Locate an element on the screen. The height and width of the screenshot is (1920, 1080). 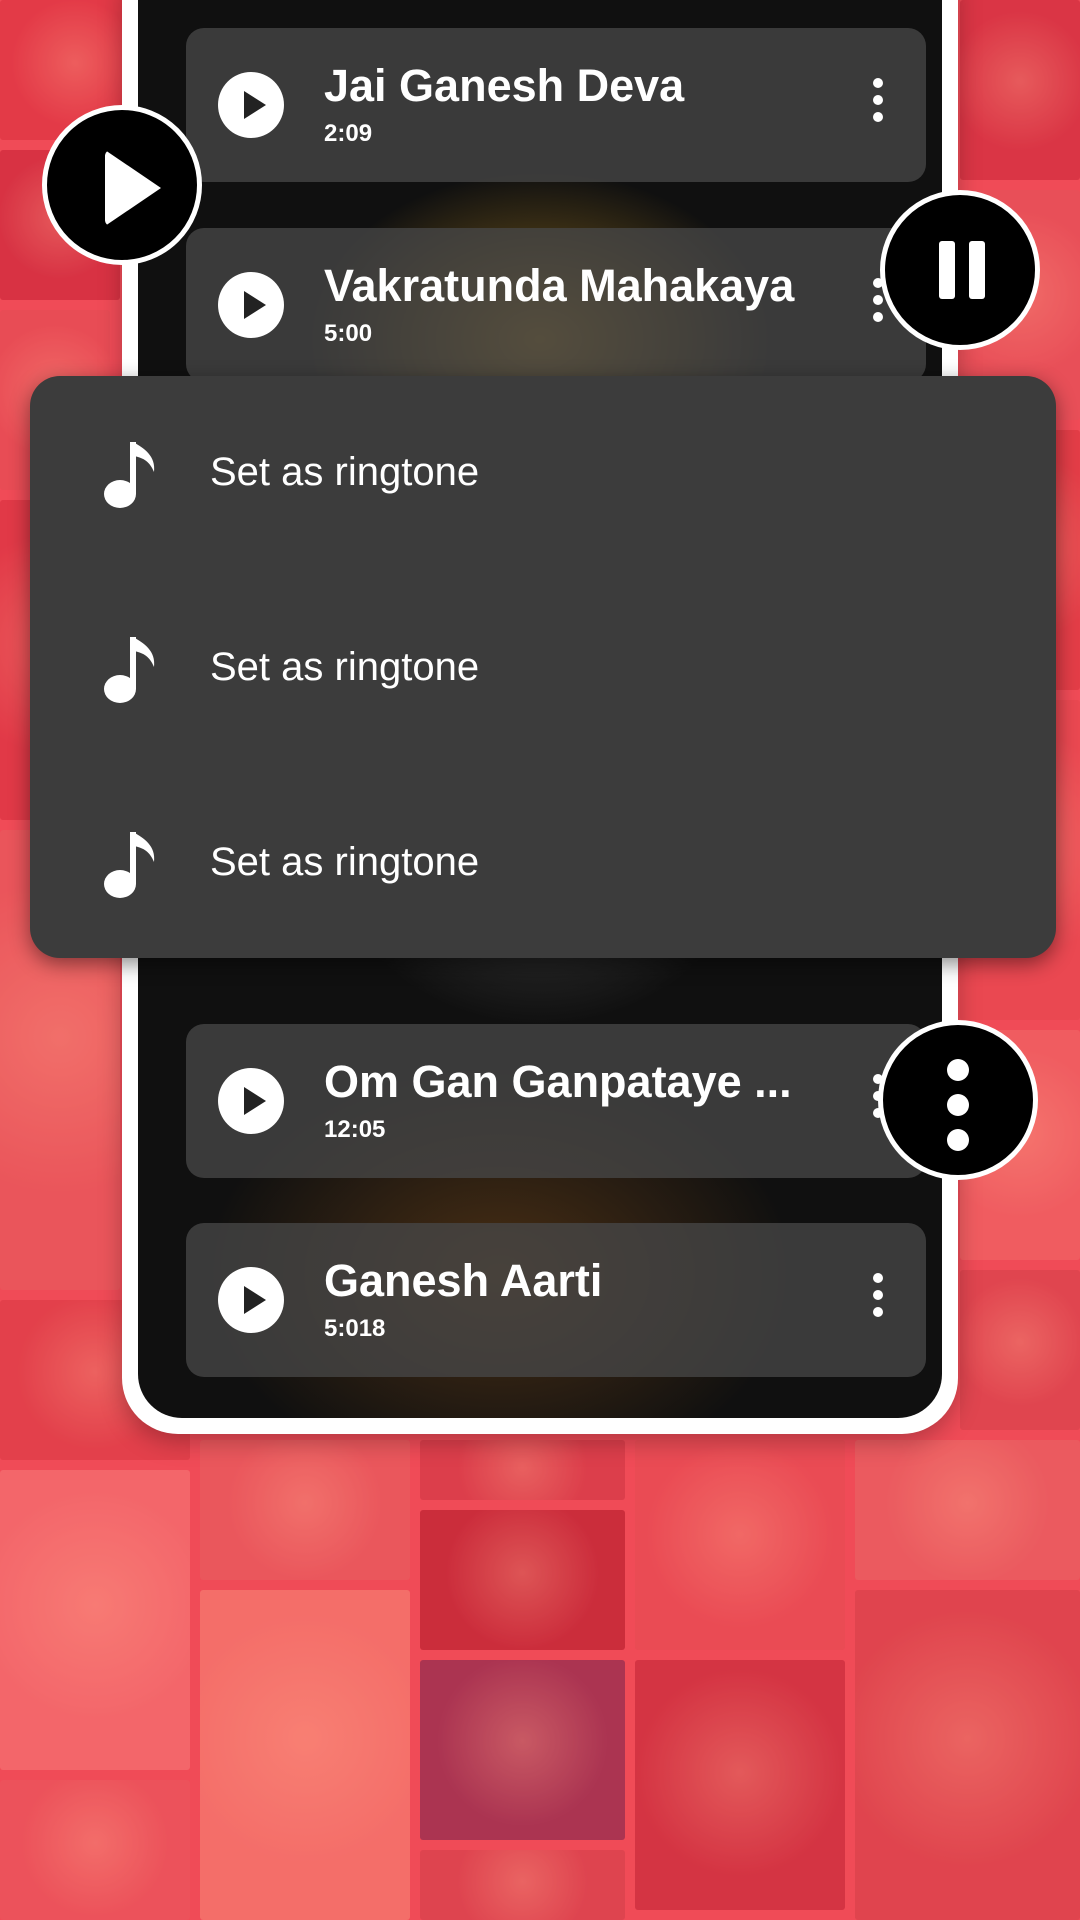
song-duration: 2:09 is located at coordinates (348, 133).